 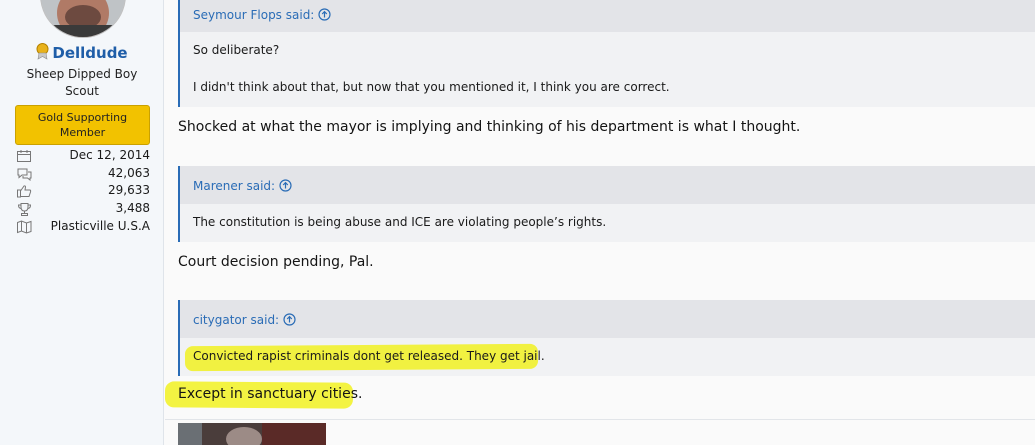 I want to click on quote-text: So deliberate?, so click(x=236, y=50).